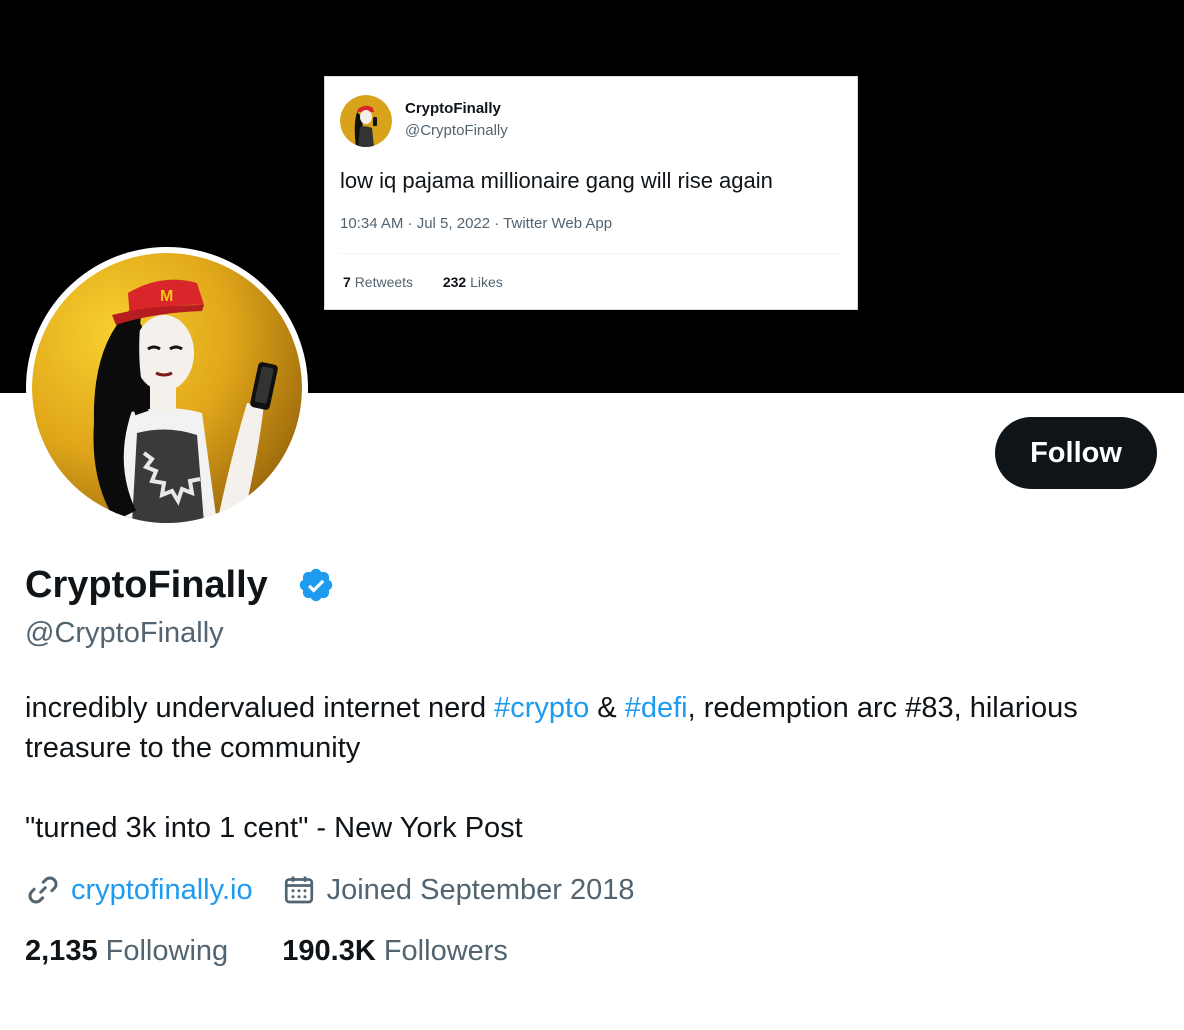  Describe the element at coordinates (456, 130) in the screenshot. I see `tweet-author-handle: @CryptoFinally` at that location.